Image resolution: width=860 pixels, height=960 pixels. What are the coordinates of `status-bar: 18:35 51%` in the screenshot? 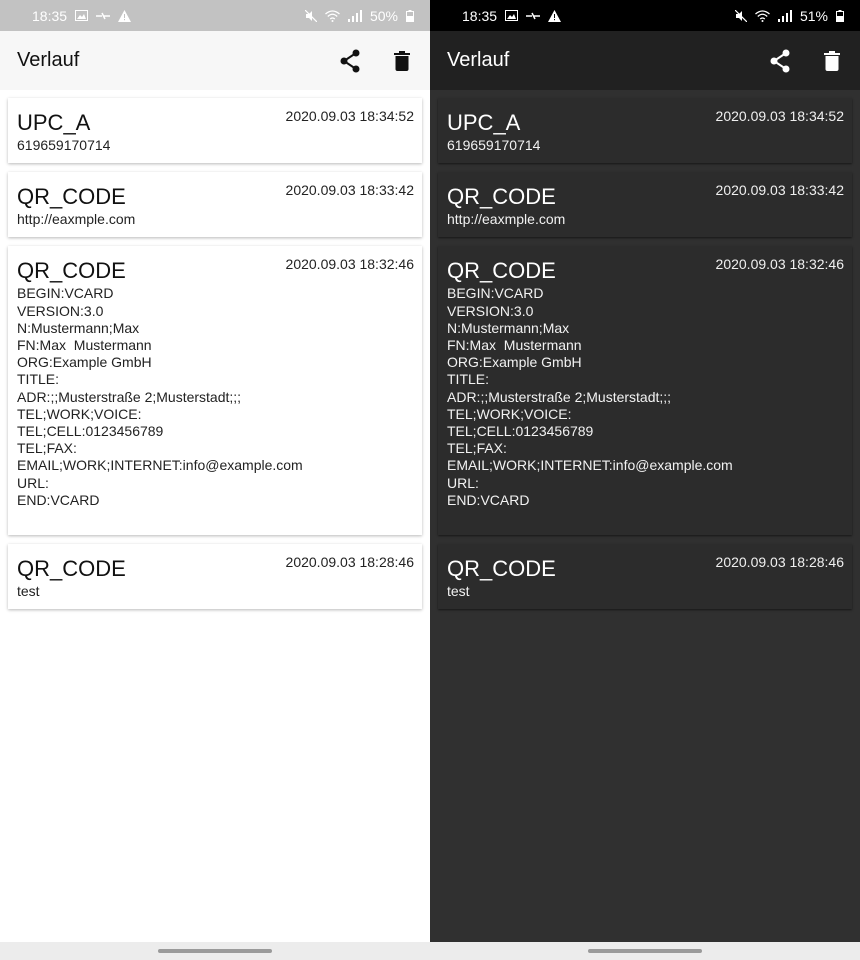 It's located at (645, 15).